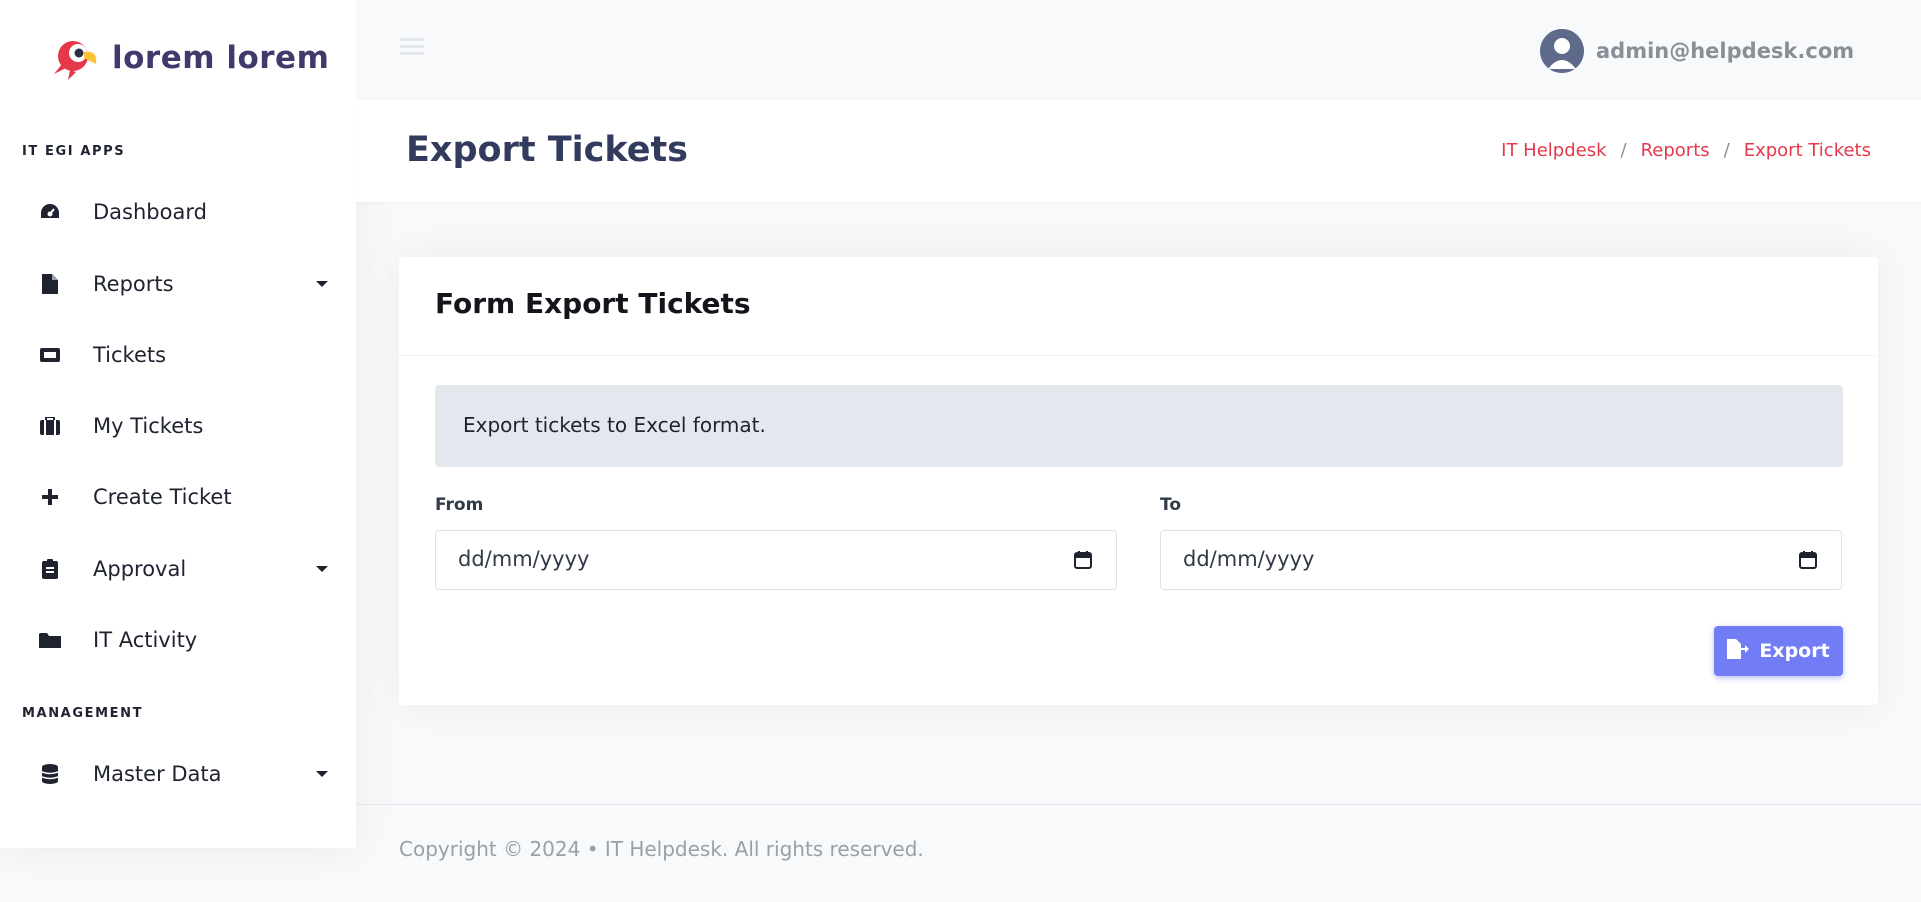  I want to click on from-date-input: dd/mm/yyyy, so click(776, 560).